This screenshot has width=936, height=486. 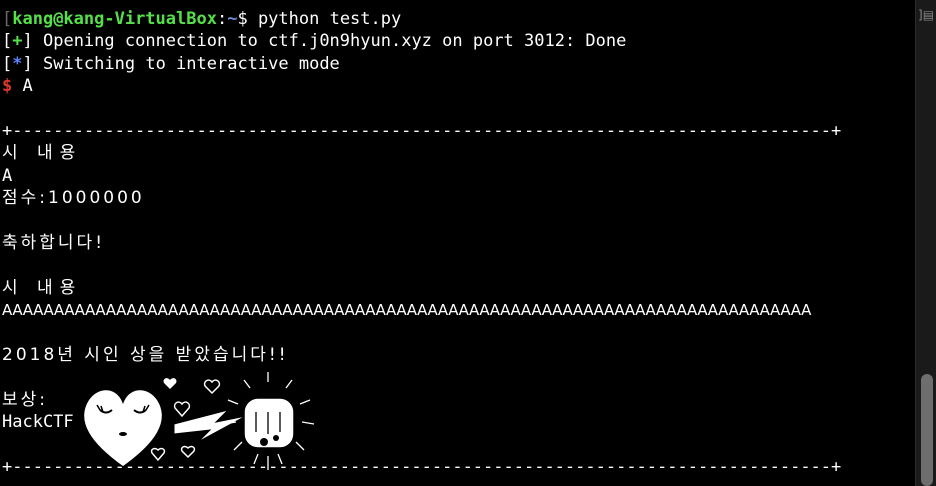 What do you see at coordinates (420, 86) in the screenshot?
I see `output-line-input: $ A` at bounding box center [420, 86].